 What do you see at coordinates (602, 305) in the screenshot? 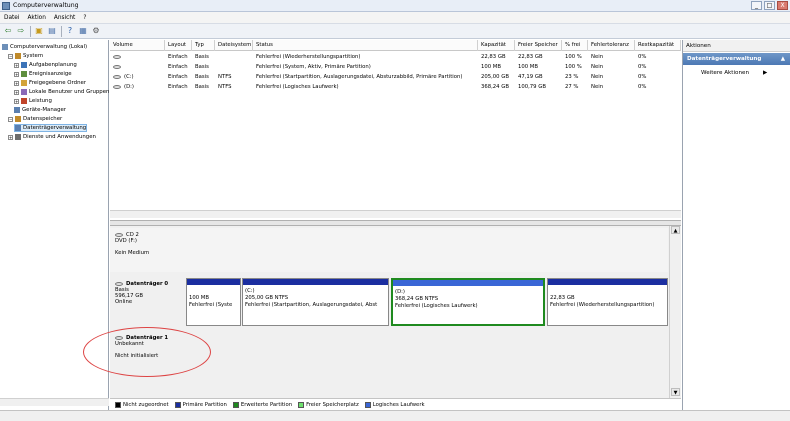
I see `partition-status: Fehlerfrei (Wiederherstellungspartition)` at bounding box center [602, 305].